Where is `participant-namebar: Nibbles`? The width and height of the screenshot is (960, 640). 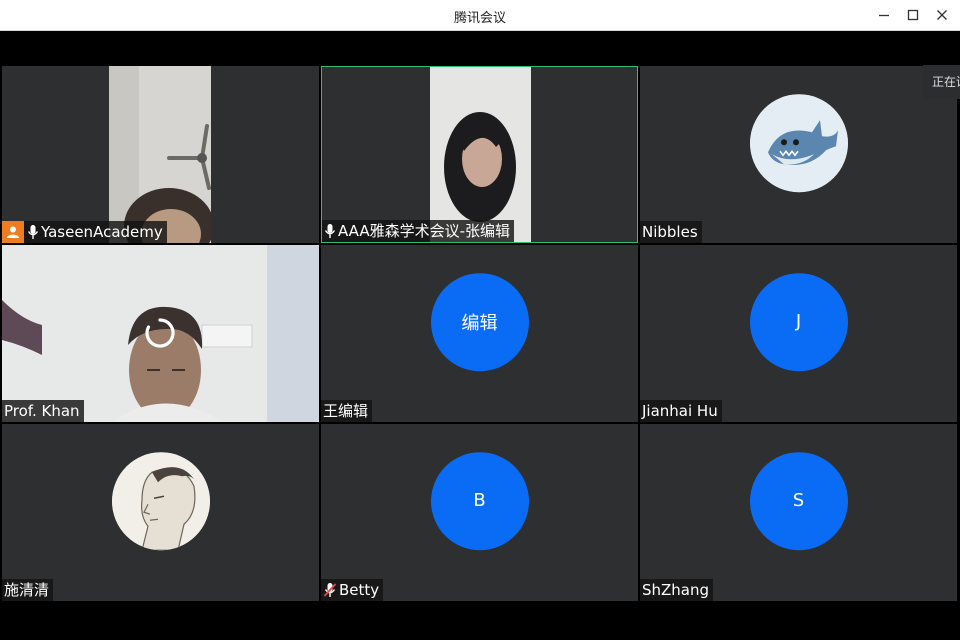
participant-namebar: Nibbles is located at coordinates (671, 232).